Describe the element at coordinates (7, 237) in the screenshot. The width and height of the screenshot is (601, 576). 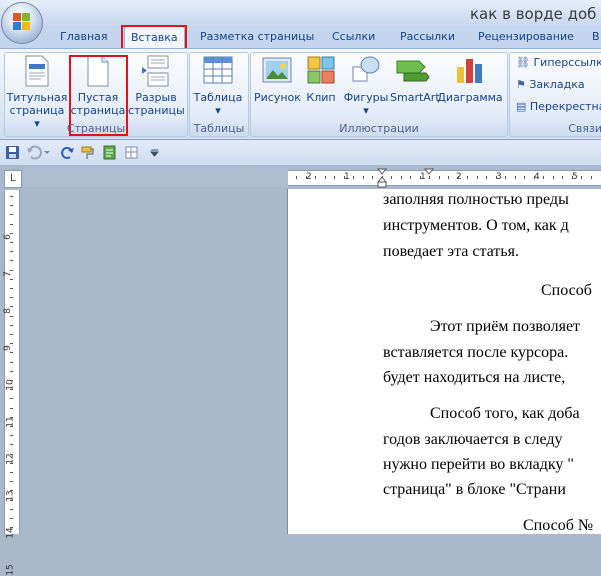
I see `v-ruler-tick: 6` at that location.